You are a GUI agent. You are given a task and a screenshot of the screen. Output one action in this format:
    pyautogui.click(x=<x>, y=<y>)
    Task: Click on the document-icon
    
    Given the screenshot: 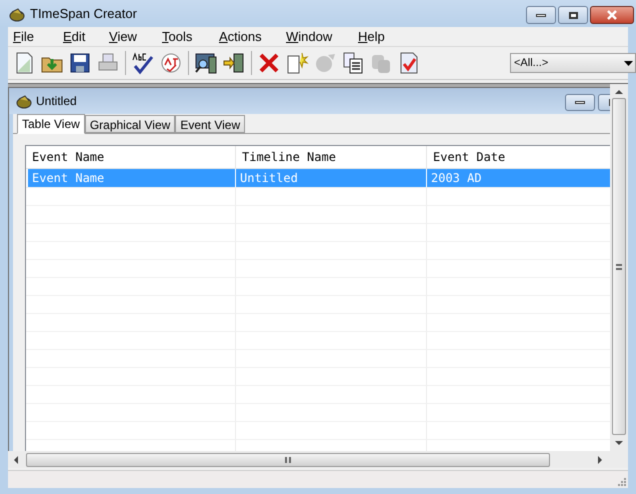 What is the action you would take?
    pyautogui.click(x=24, y=101)
    